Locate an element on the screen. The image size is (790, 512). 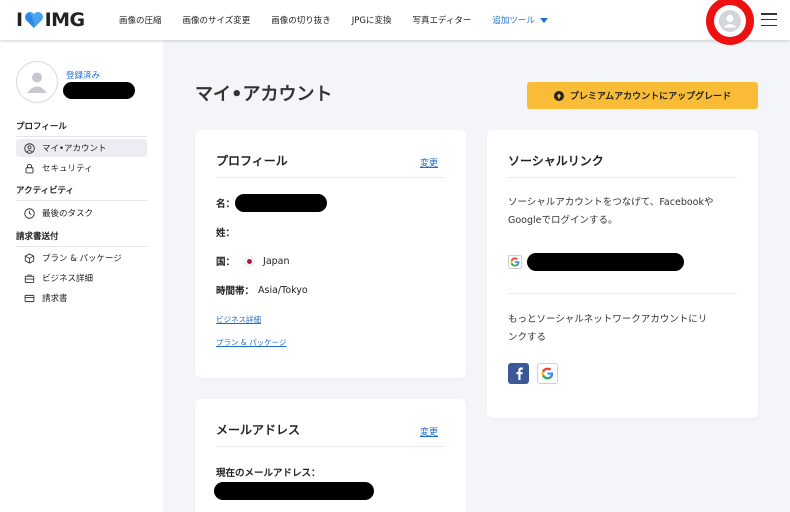
business-details-link: ビジネス詳細 is located at coordinates (238, 319).